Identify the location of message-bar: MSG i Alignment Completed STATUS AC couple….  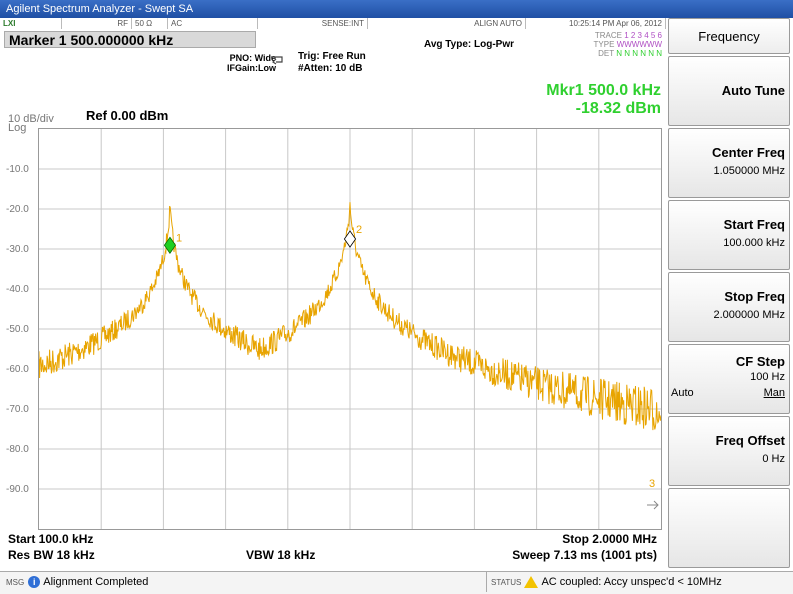
(396, 582).